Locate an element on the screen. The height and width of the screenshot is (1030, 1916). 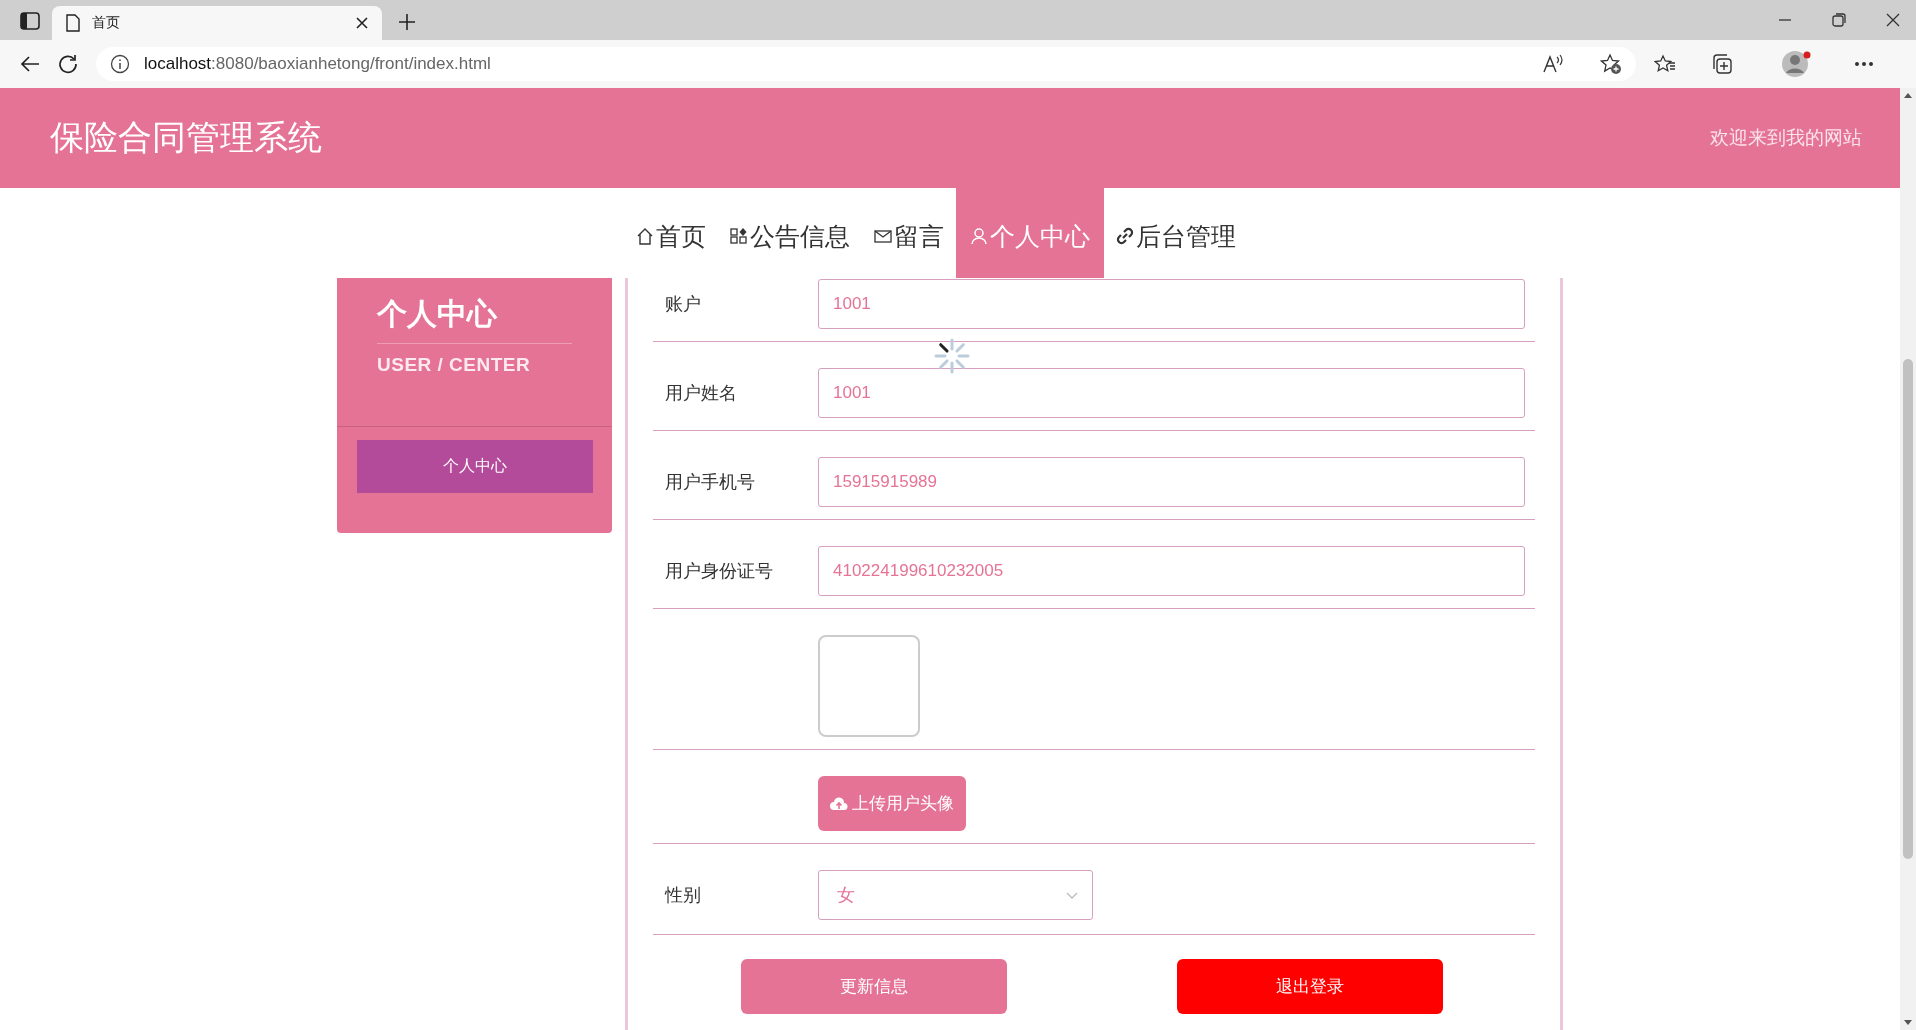
sidebar-subtitle: USER / CENTER is located at coordinates (454, 365).